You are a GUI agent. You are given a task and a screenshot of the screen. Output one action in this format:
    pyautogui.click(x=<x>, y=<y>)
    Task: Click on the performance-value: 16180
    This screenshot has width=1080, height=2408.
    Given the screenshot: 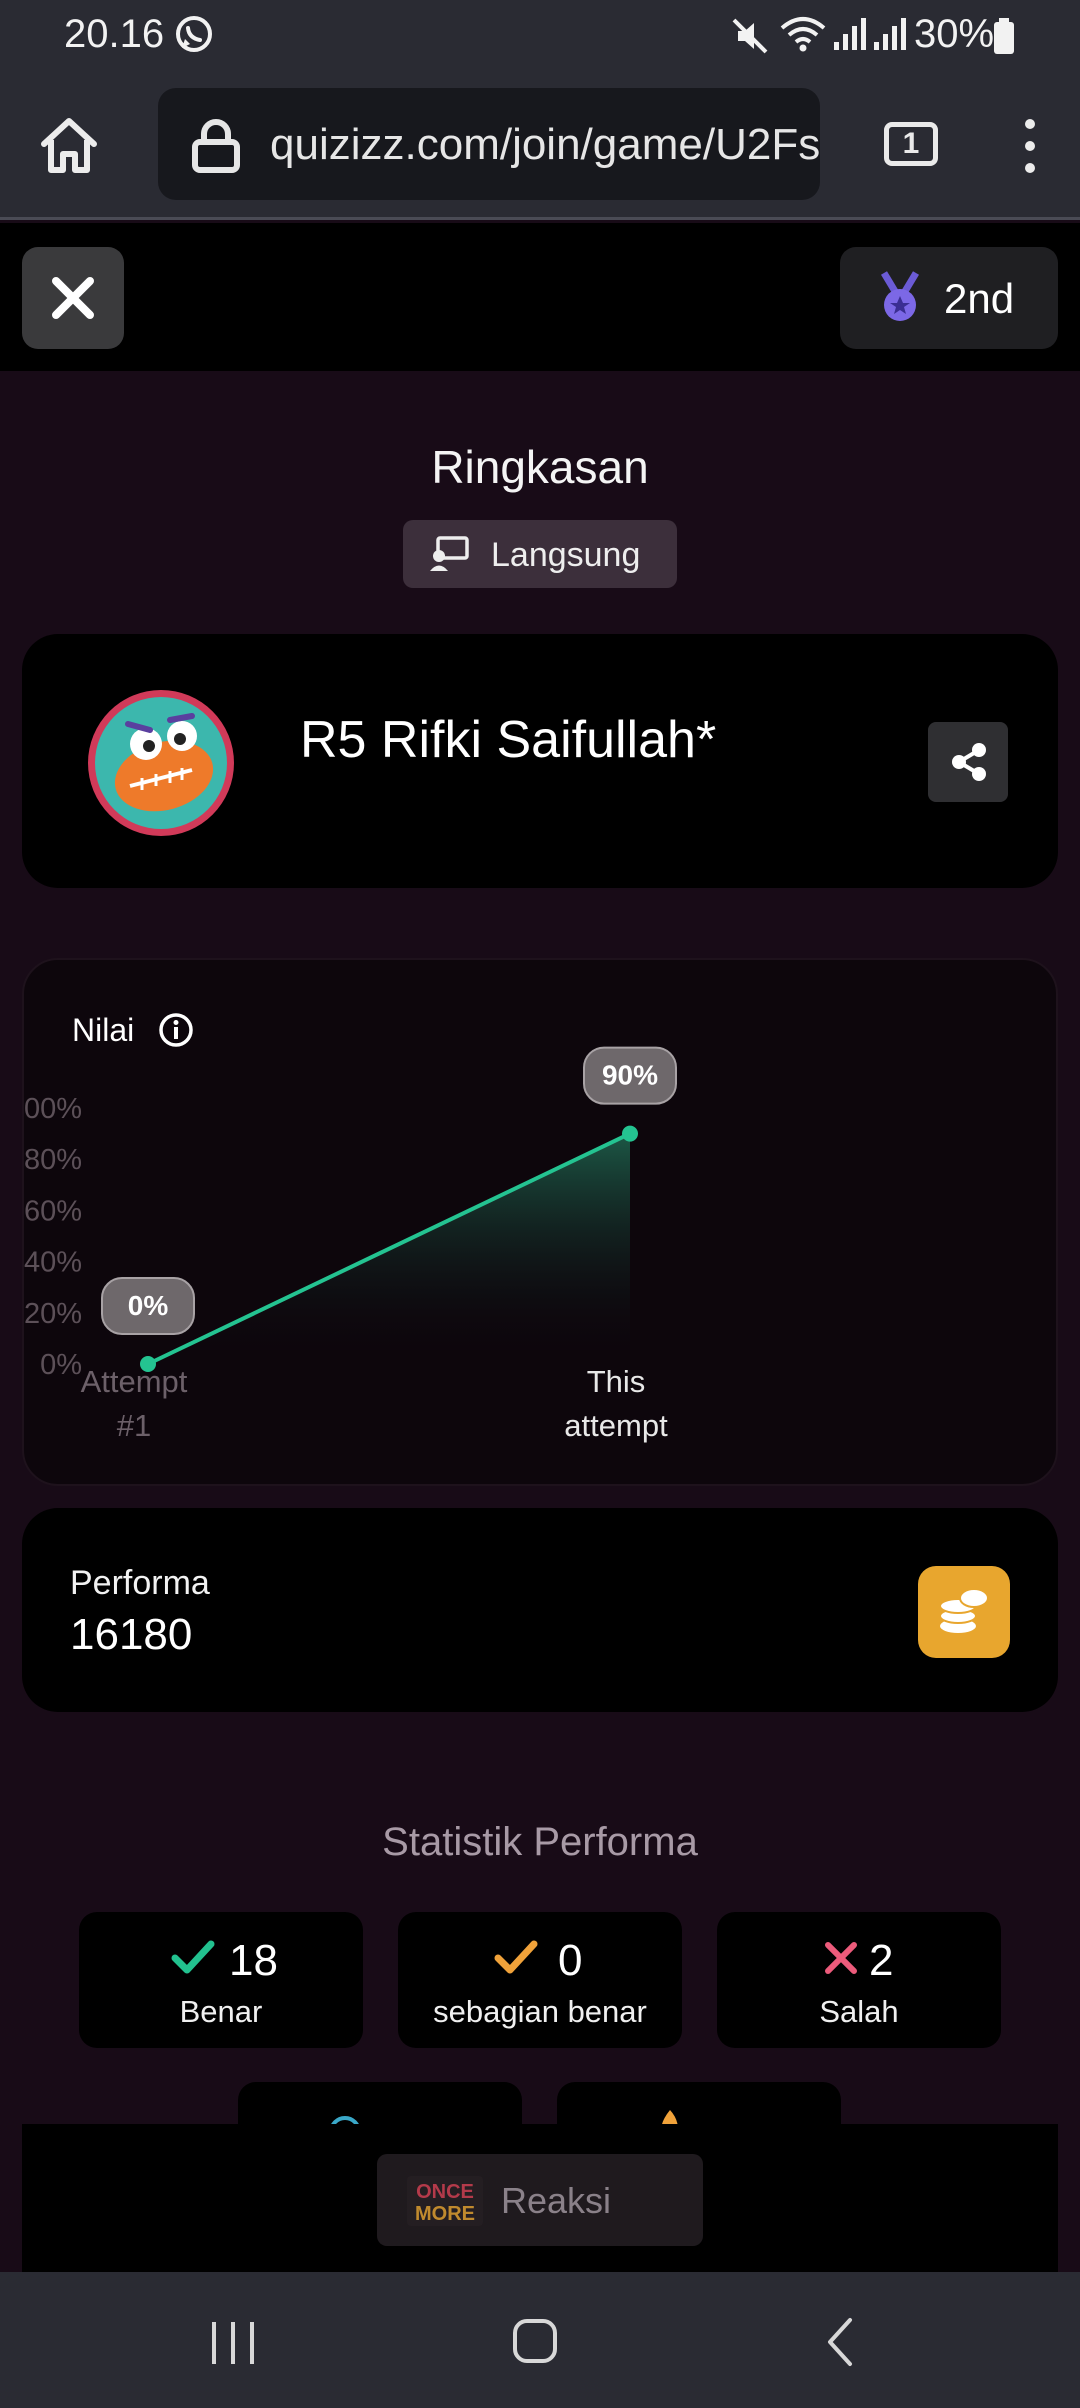 What is the action you would take?
    pyautogui.click(x=131, y=1634)
    